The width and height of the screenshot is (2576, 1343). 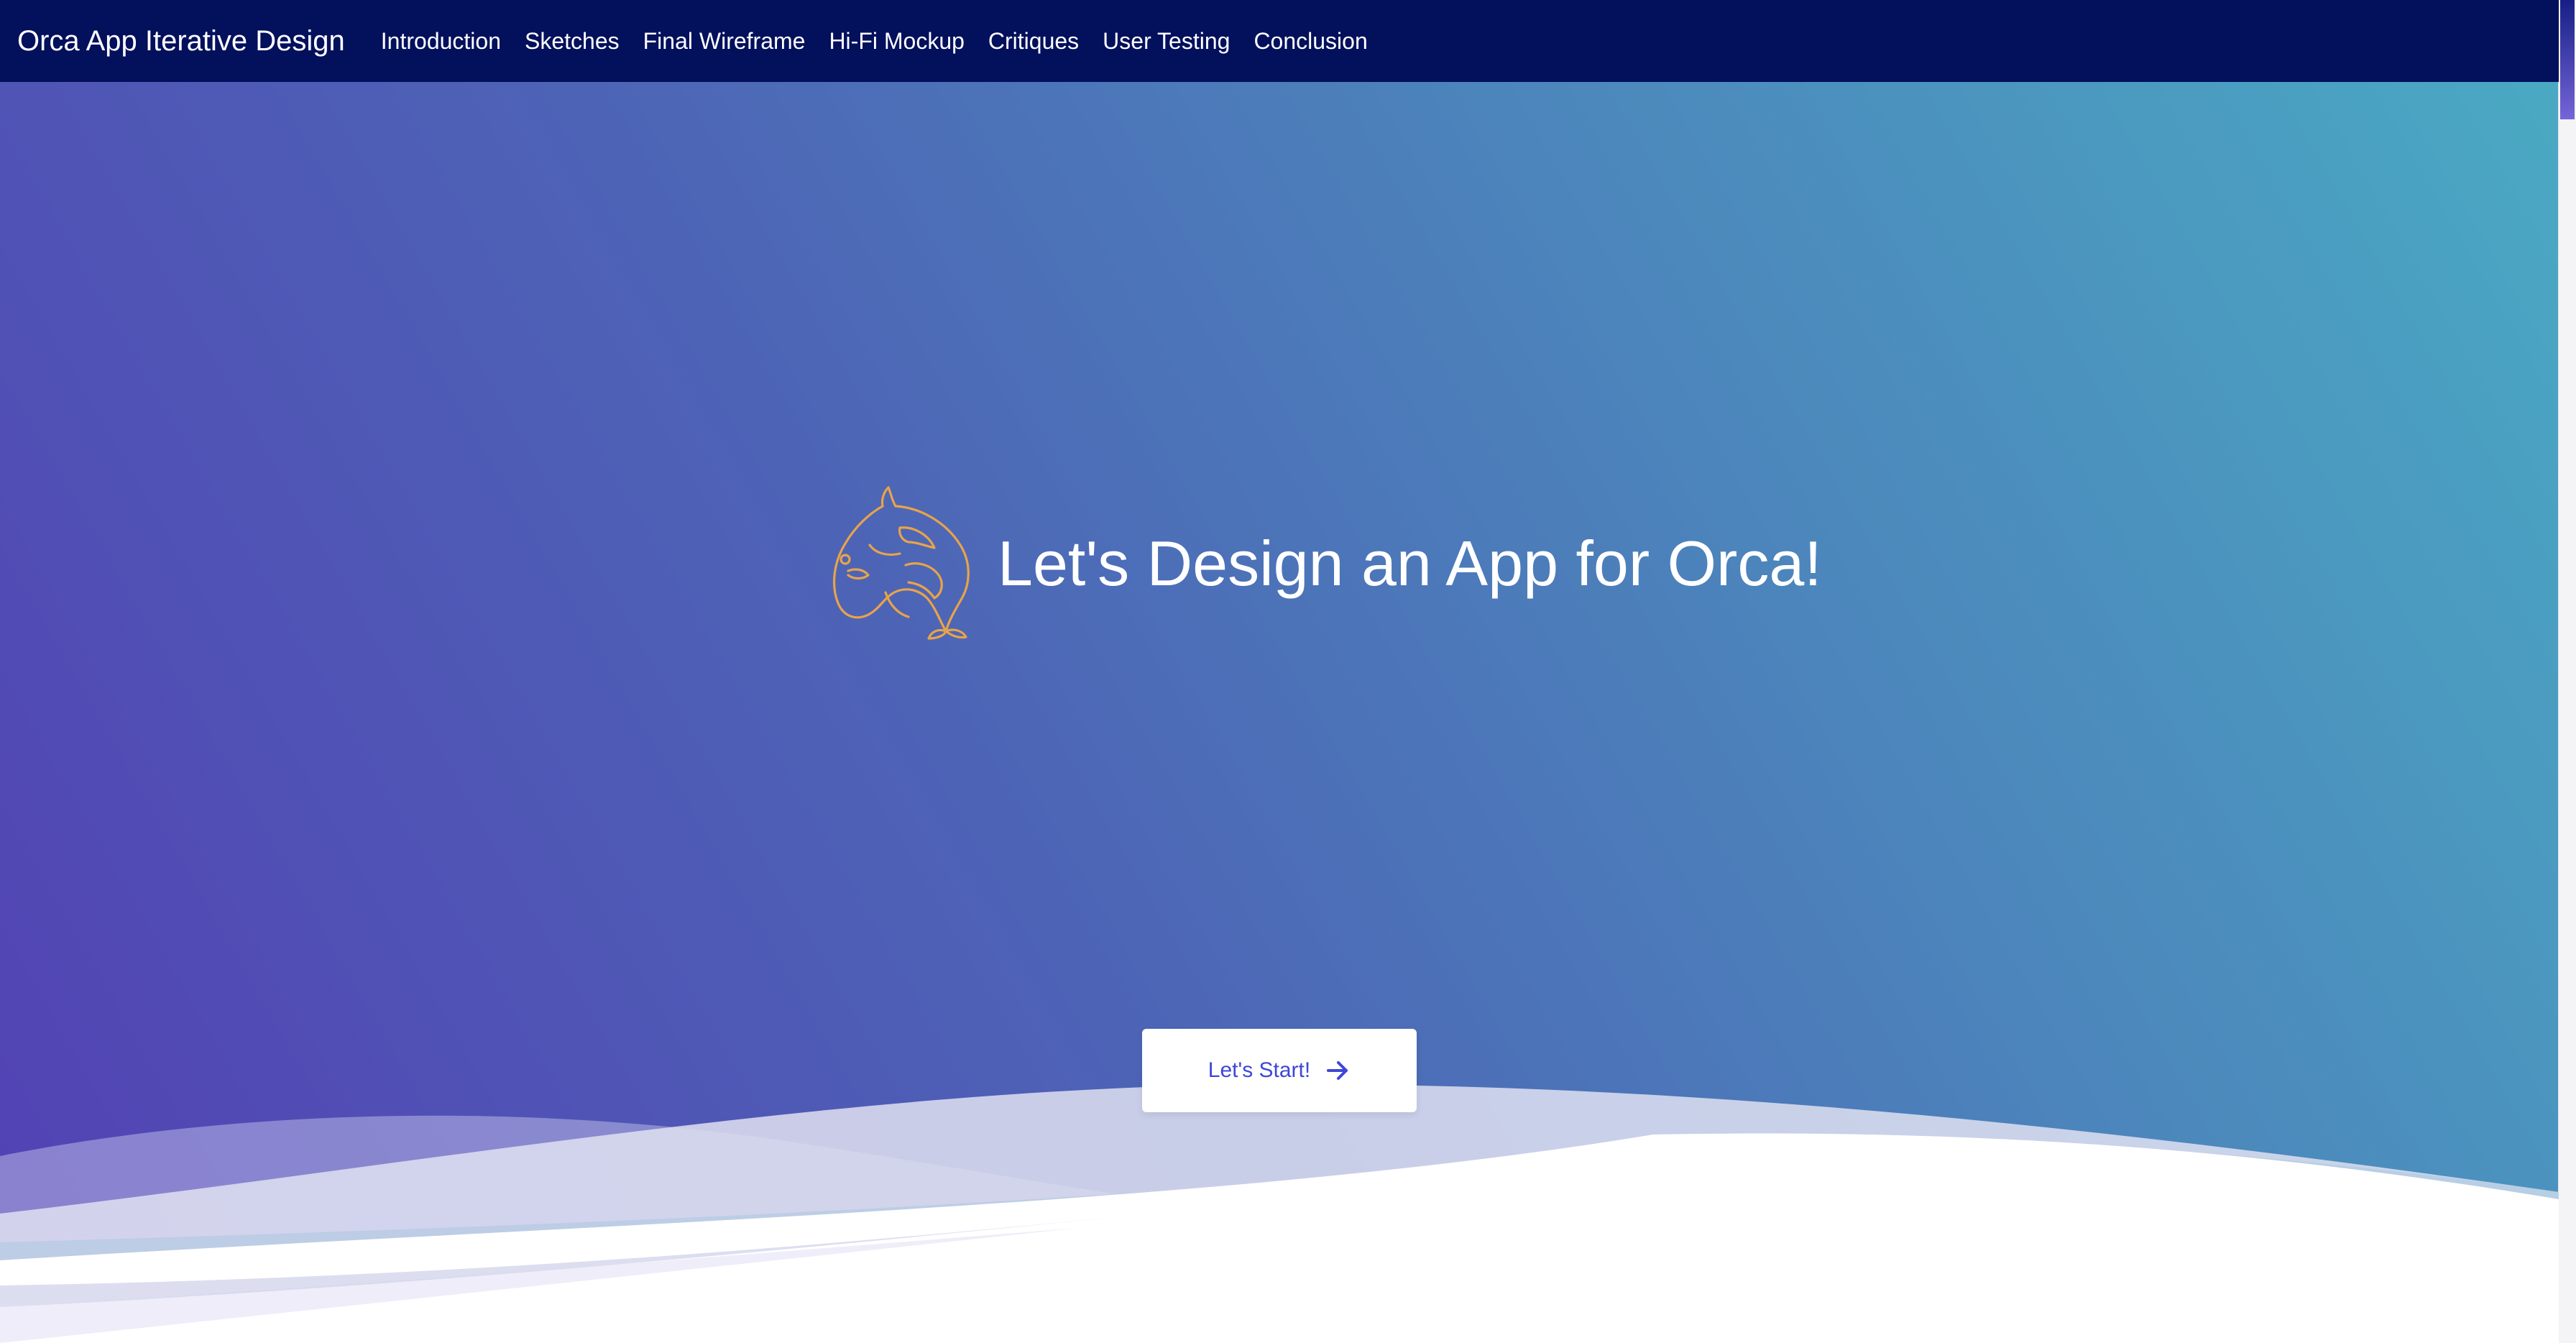 I want to click on nav-link-introduction: Introduction, so click(x=441, y=41).